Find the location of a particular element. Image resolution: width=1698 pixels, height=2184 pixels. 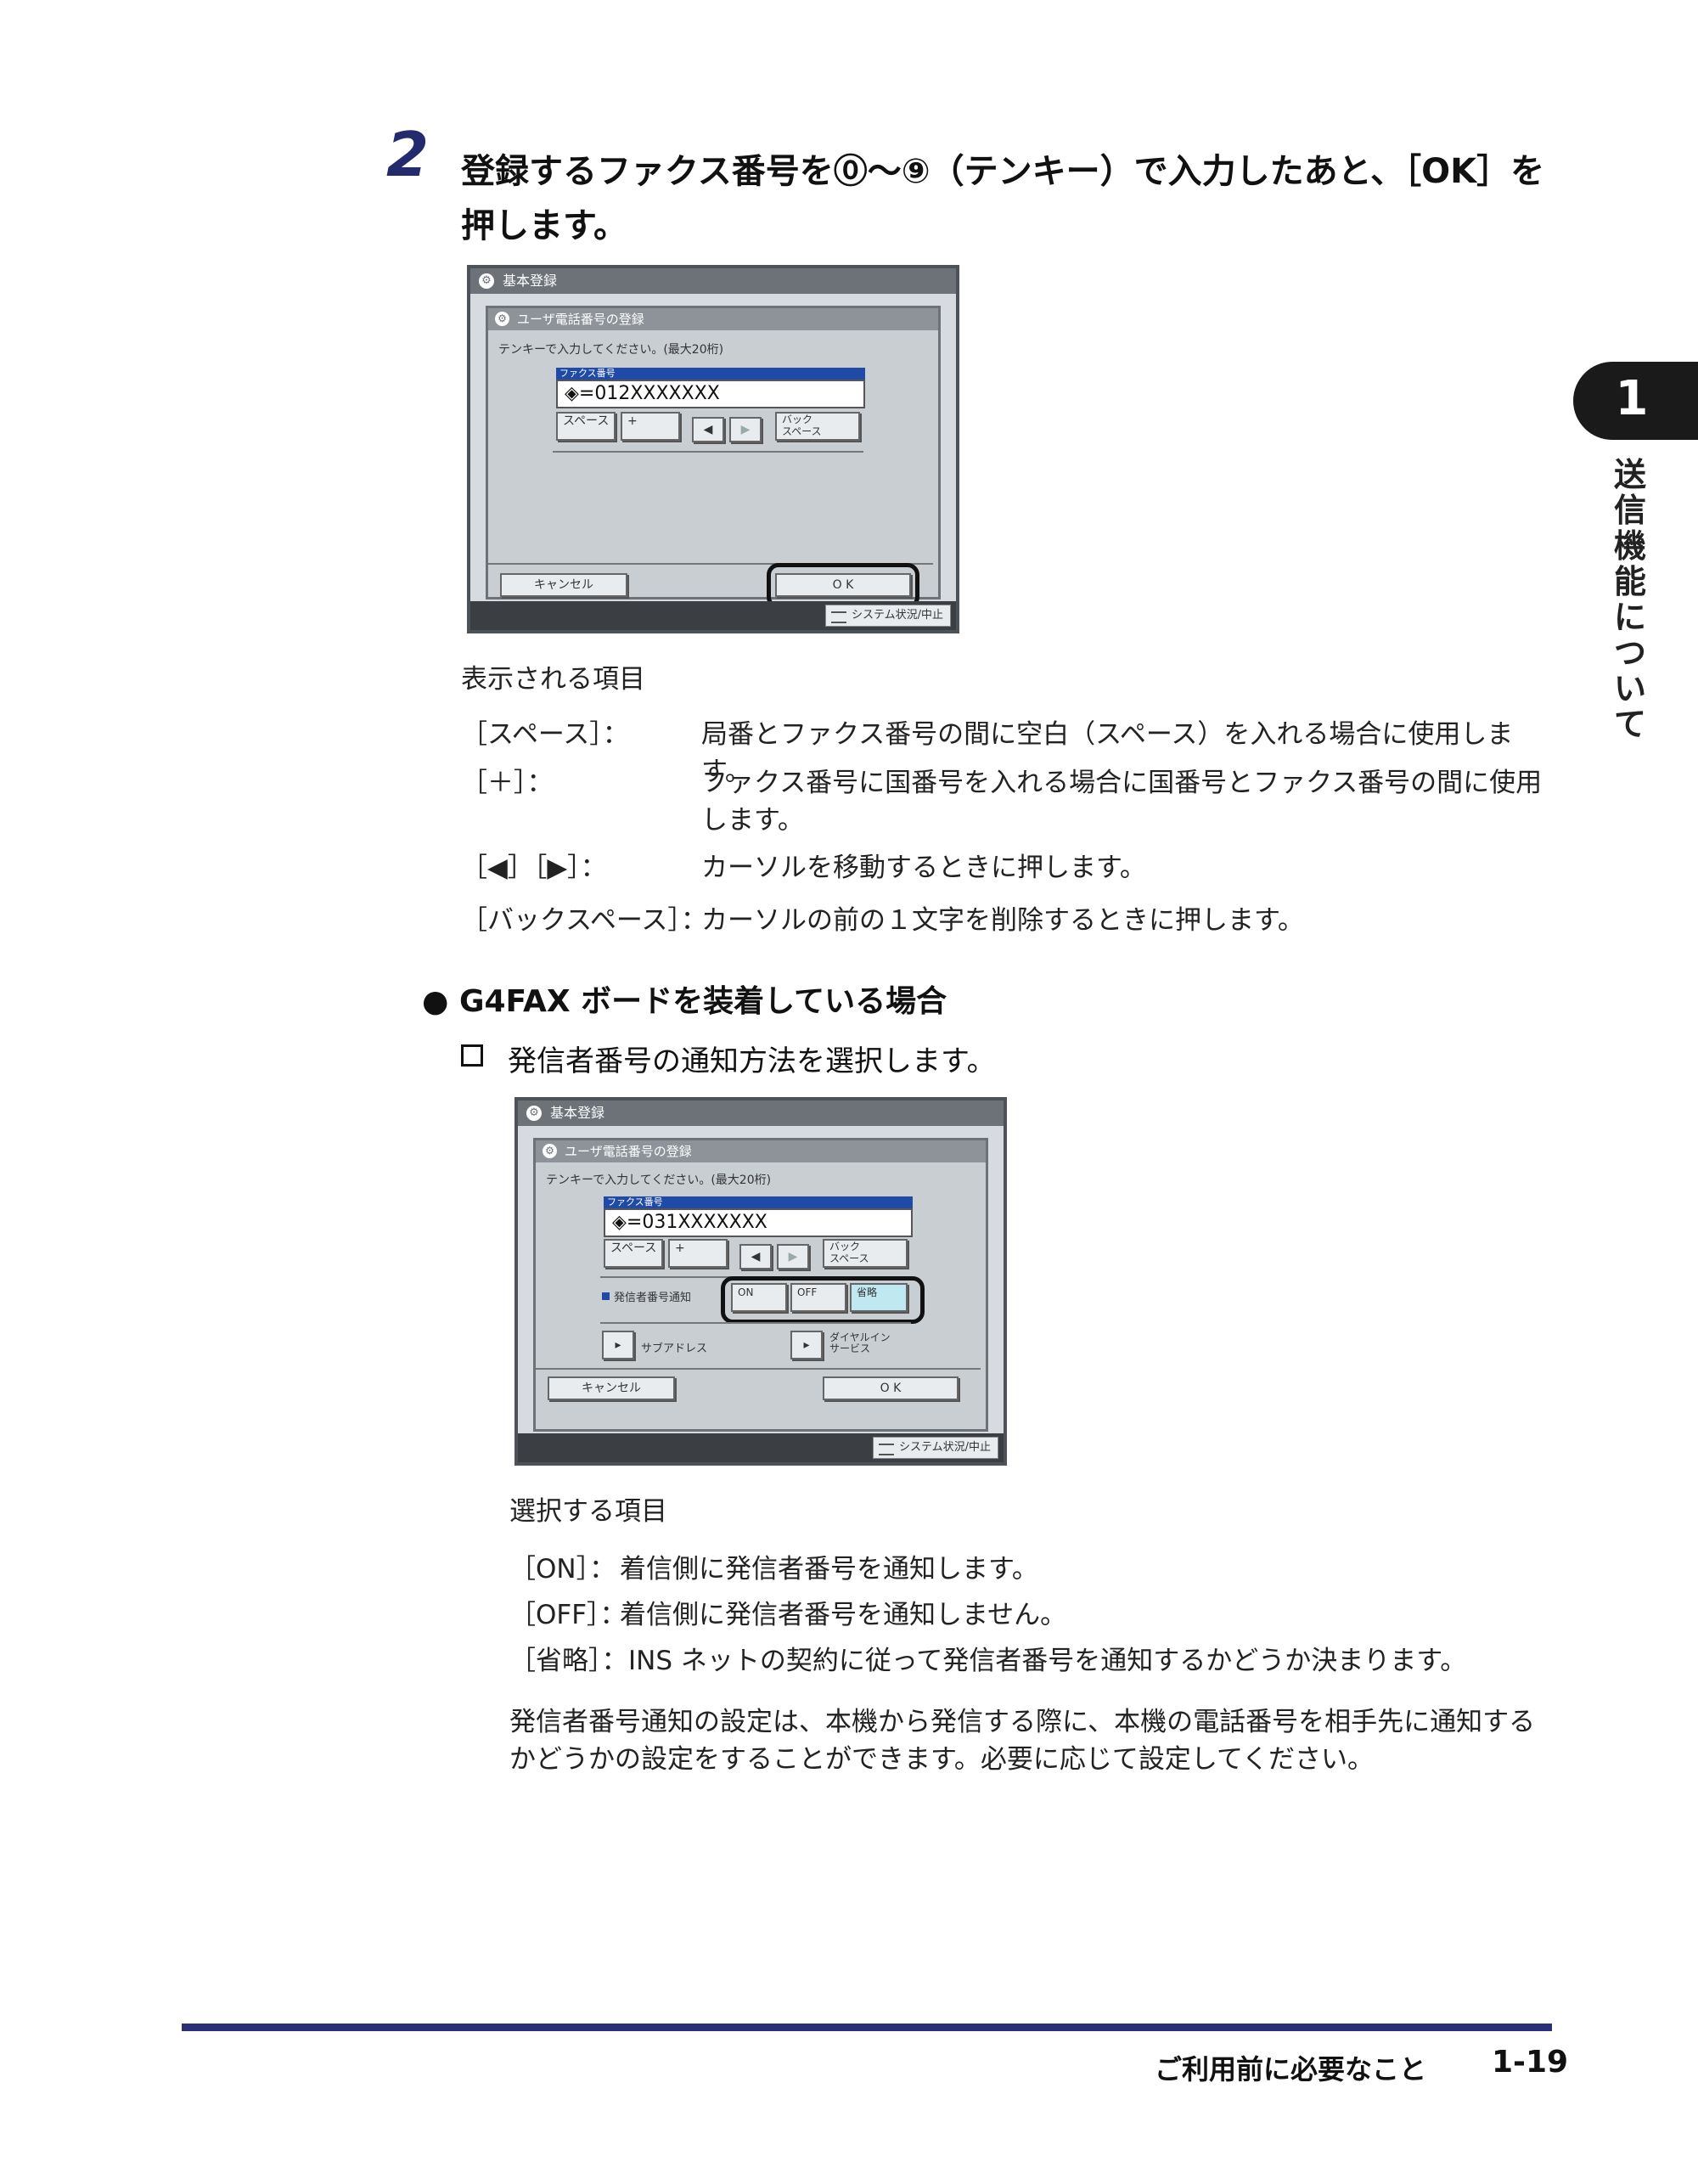

items-heading: 表示される項目 is located at coordinates (553, 679).